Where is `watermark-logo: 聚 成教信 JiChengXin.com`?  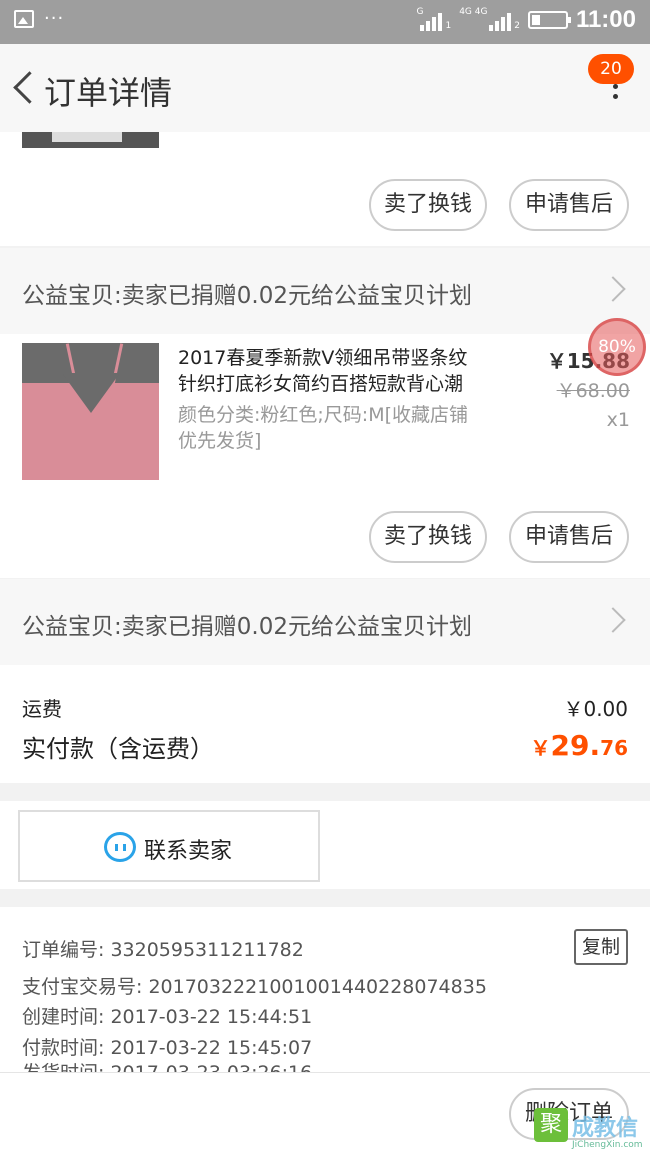
watermark-logo: 聚 成教信 JiChengXin.com is located at coordinates (591, 1129).